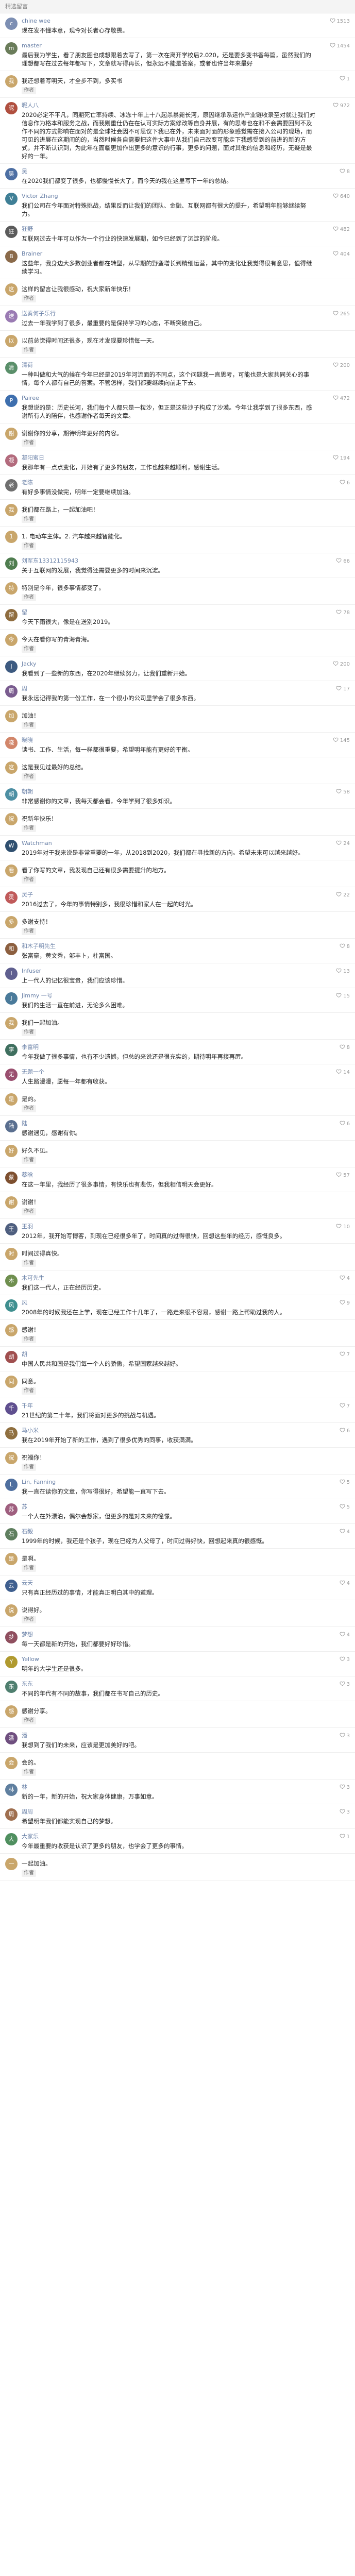 The width and height of the screenshot is (355, 2576). Describe the element at coordinates (169, 313) in the screenshot. I see `comment-author-name: 送奏何子乐行` at that location.